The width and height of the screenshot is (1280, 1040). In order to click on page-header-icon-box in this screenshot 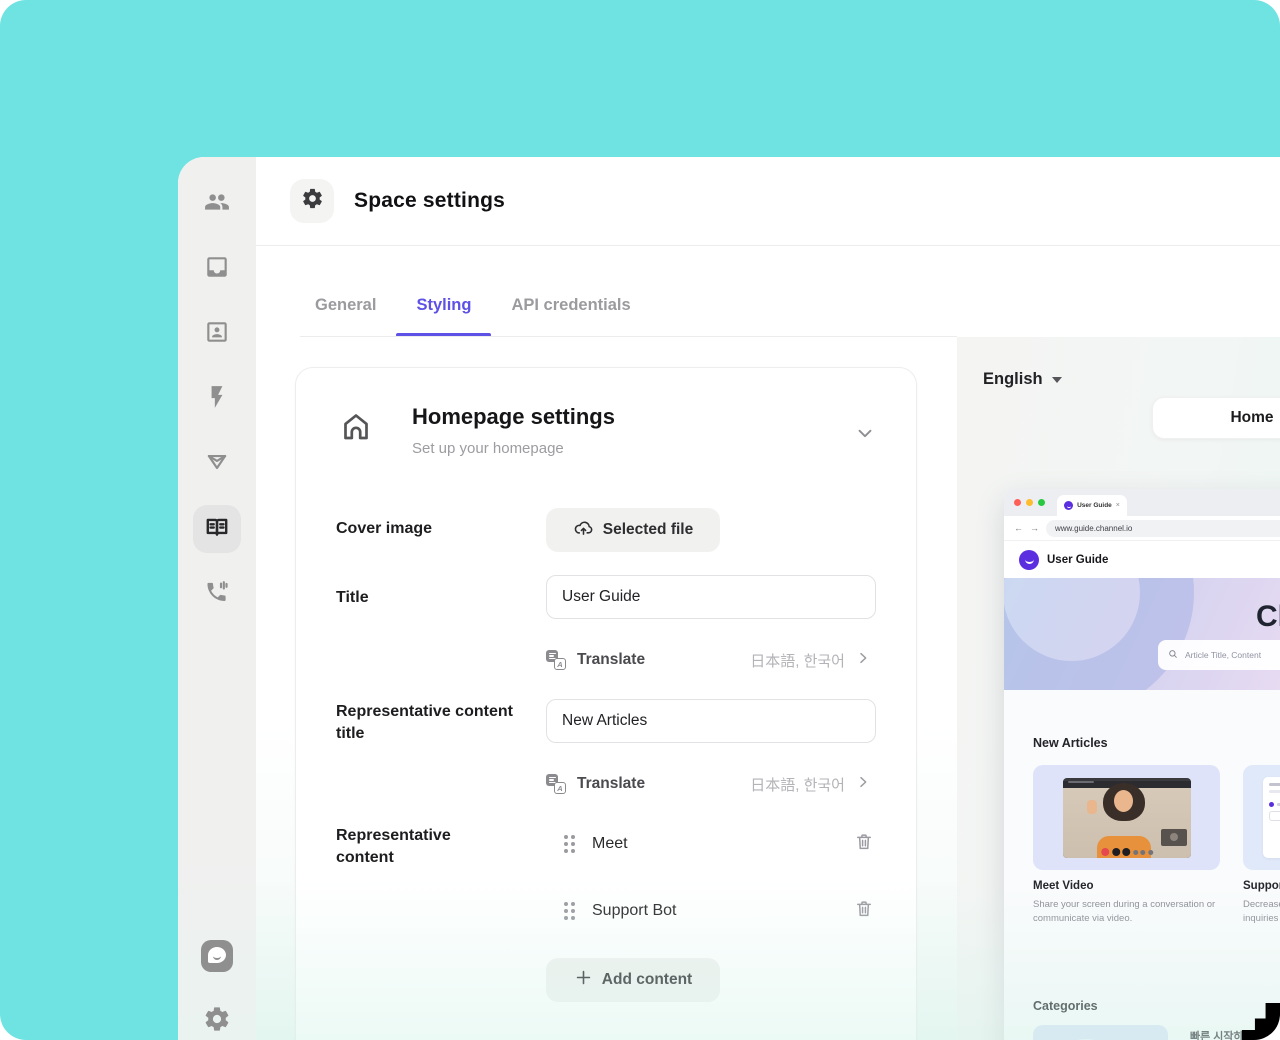, I will do `click(312, 201)`.